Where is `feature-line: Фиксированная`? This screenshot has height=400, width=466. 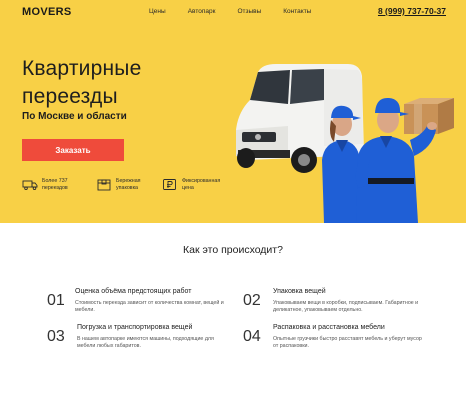
feature-line: Фиксированная is located at coordinates (201, 181).